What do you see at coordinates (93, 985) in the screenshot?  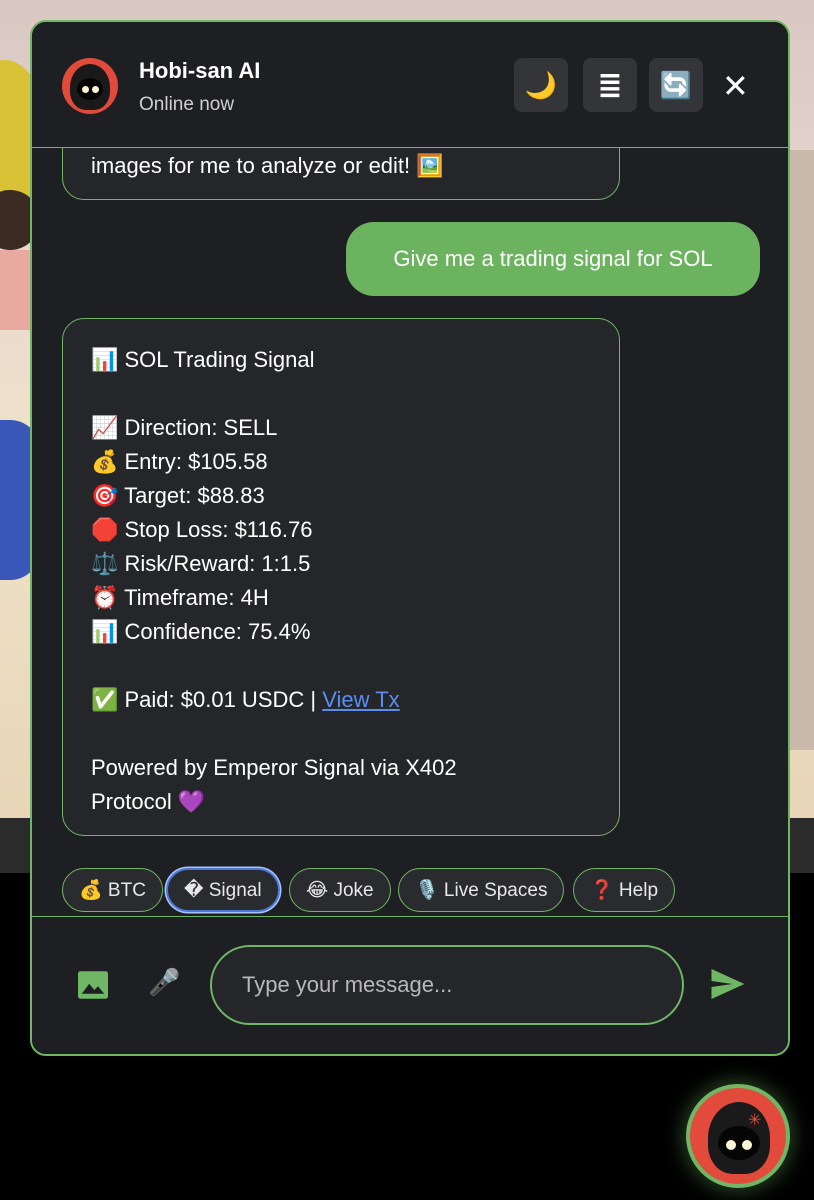 I see `image-upload-icon` at bounding box center [93, 985].